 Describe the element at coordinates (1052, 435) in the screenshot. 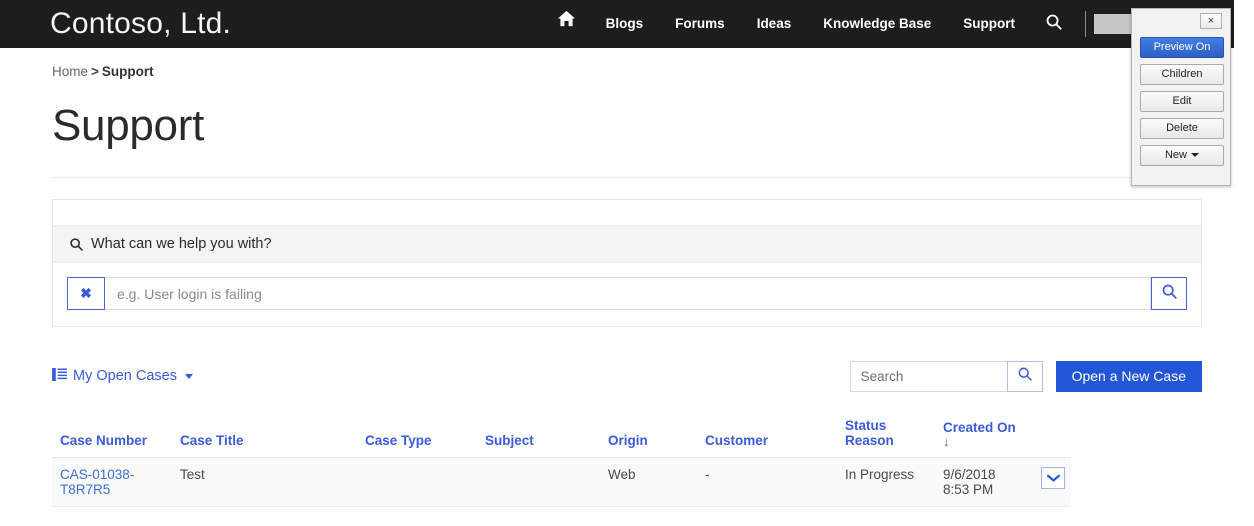

I see `column-row-actions` at that location.